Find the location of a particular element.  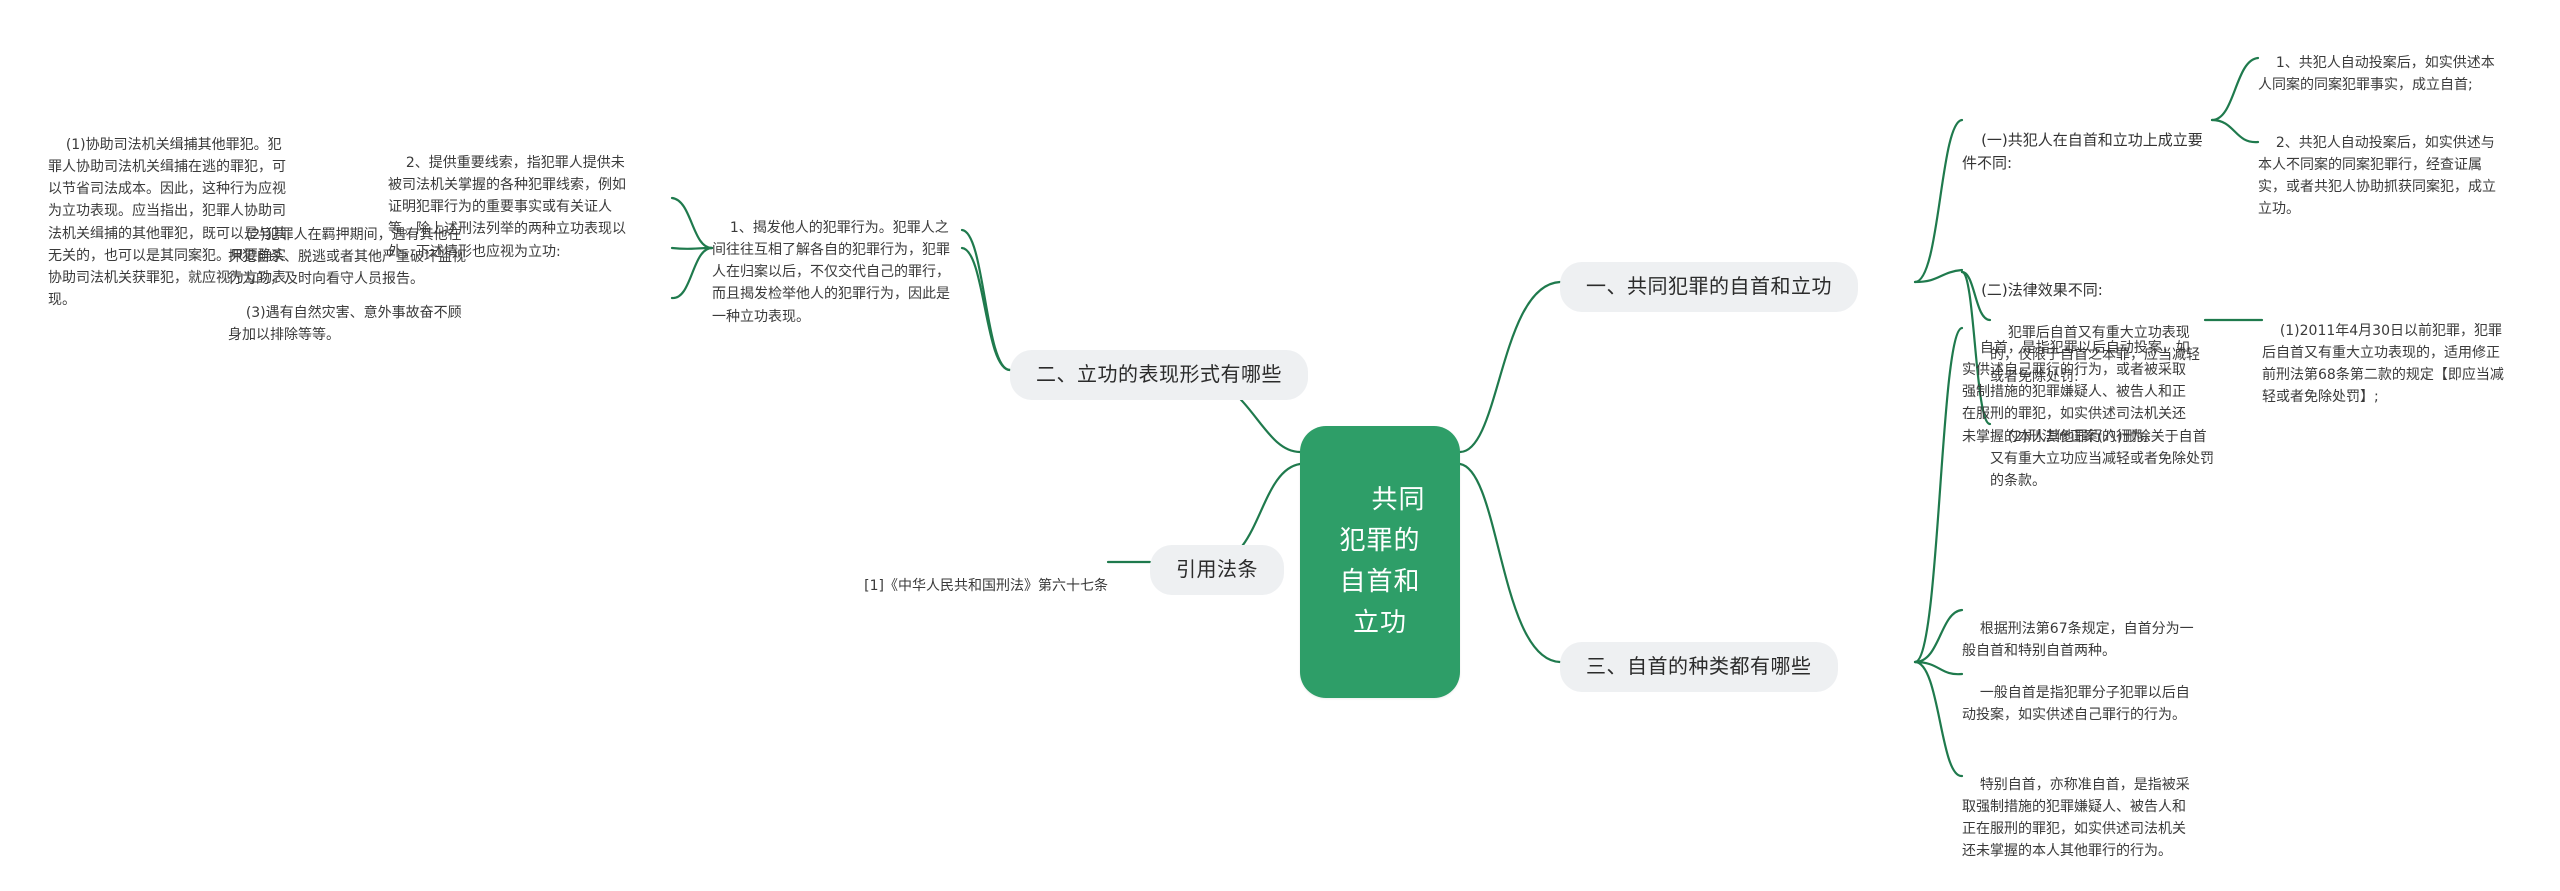

branch-4-child-2-label: 根据刑法第67条规定，自首分为一般自首和特别自首两种。 is located at coordinates (2078, 640).